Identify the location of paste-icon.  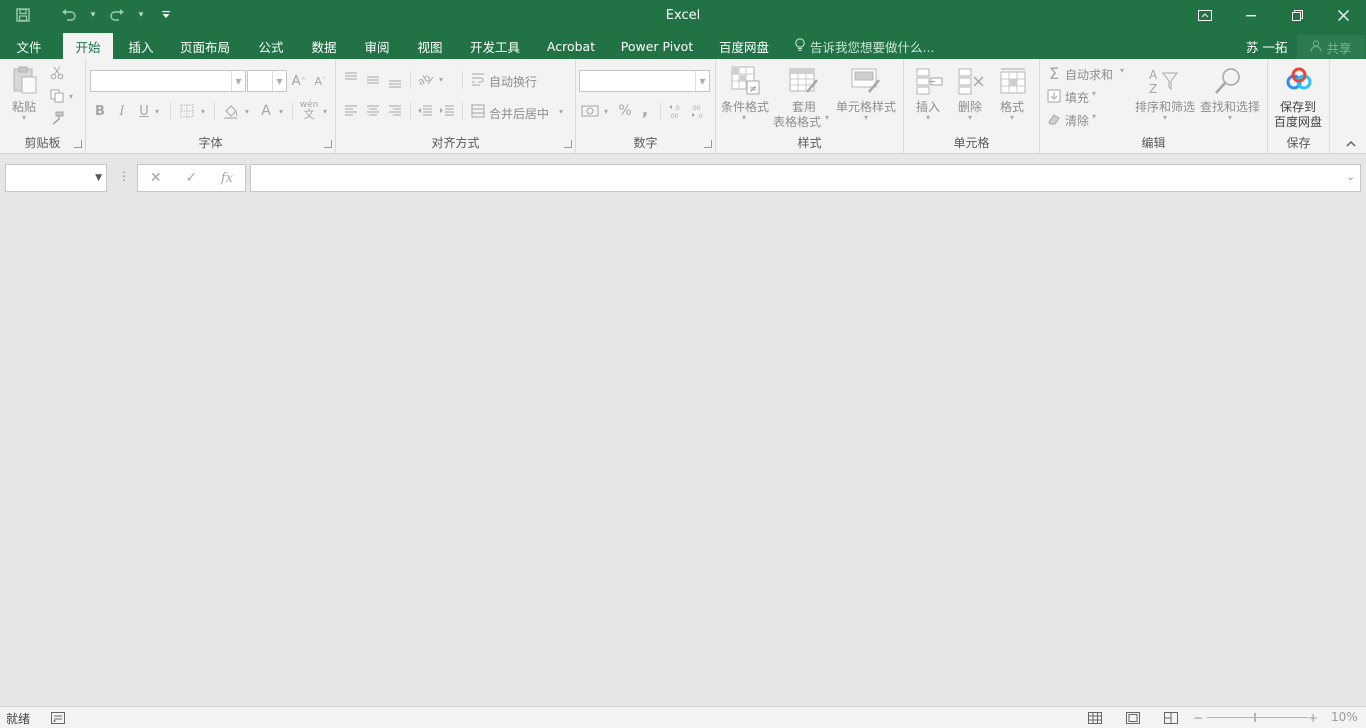
(25, 80).